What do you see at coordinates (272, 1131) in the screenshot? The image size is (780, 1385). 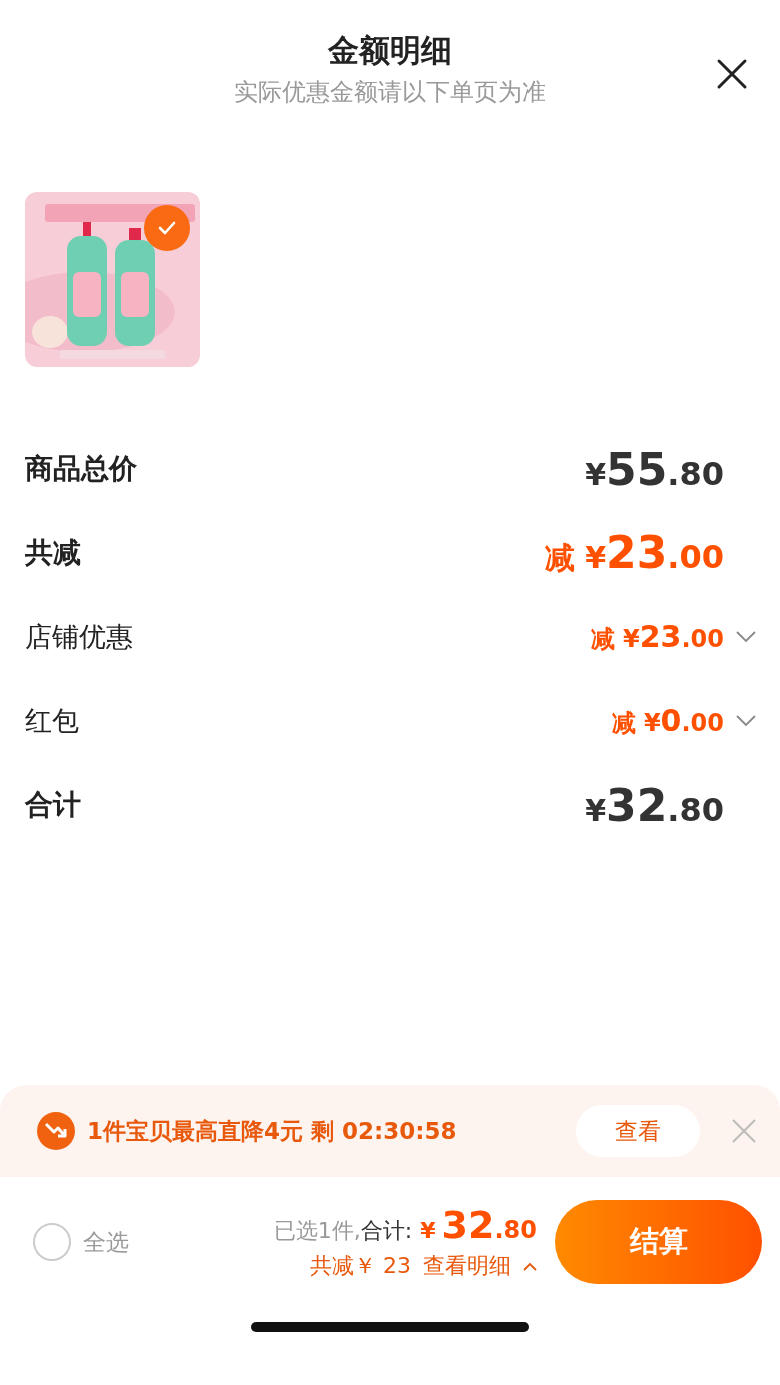 I see `promo-text: 1件宝贝最高直降4元 剩 02:30:58` at bounding box center [272, 1131].